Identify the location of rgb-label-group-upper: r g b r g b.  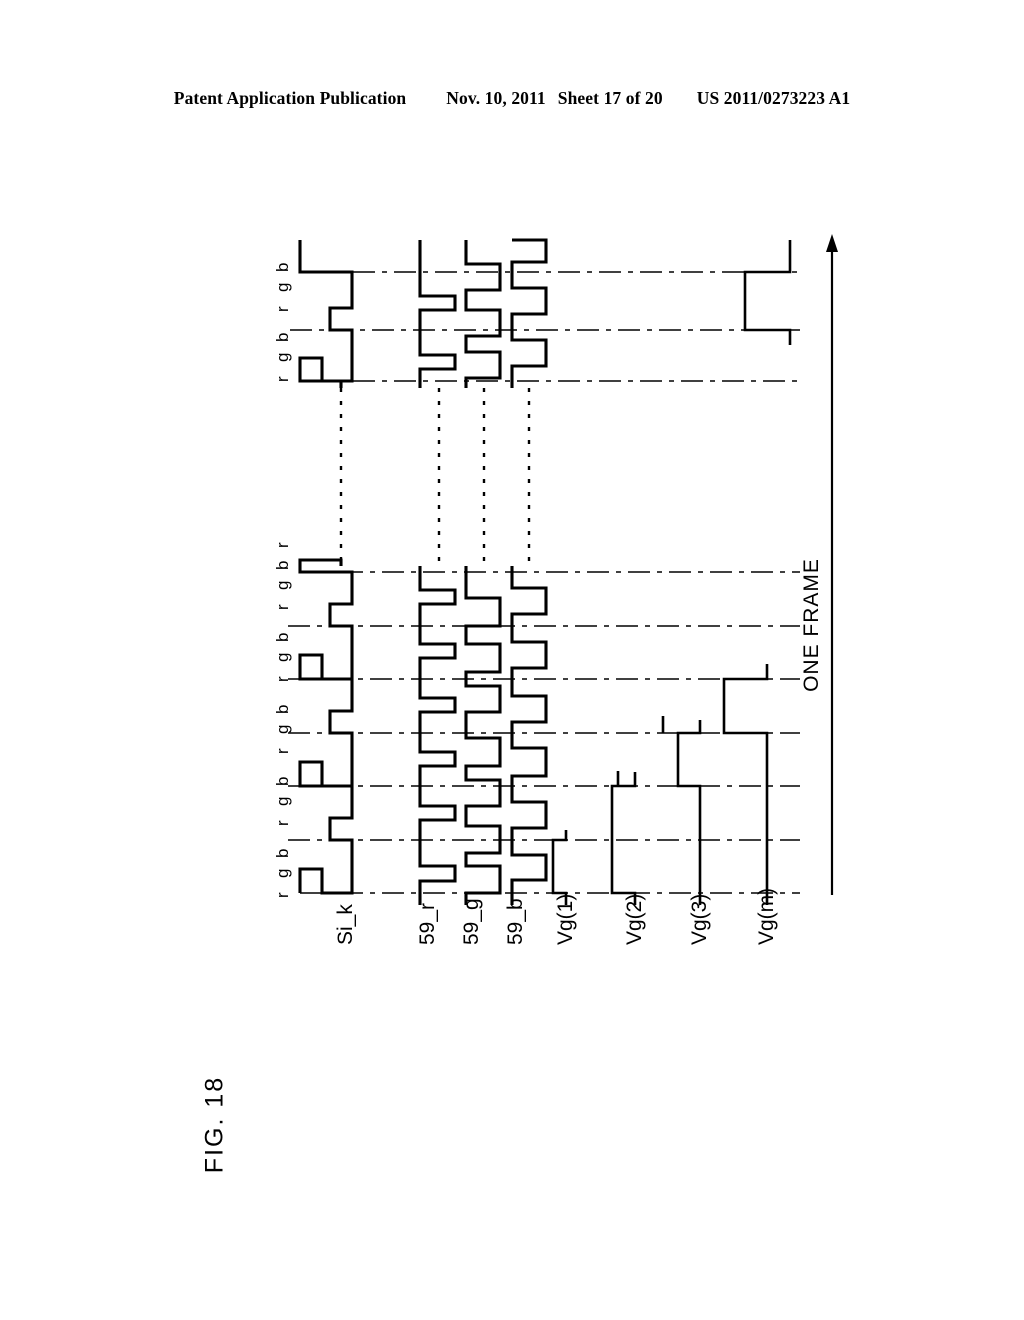
(282, 322).